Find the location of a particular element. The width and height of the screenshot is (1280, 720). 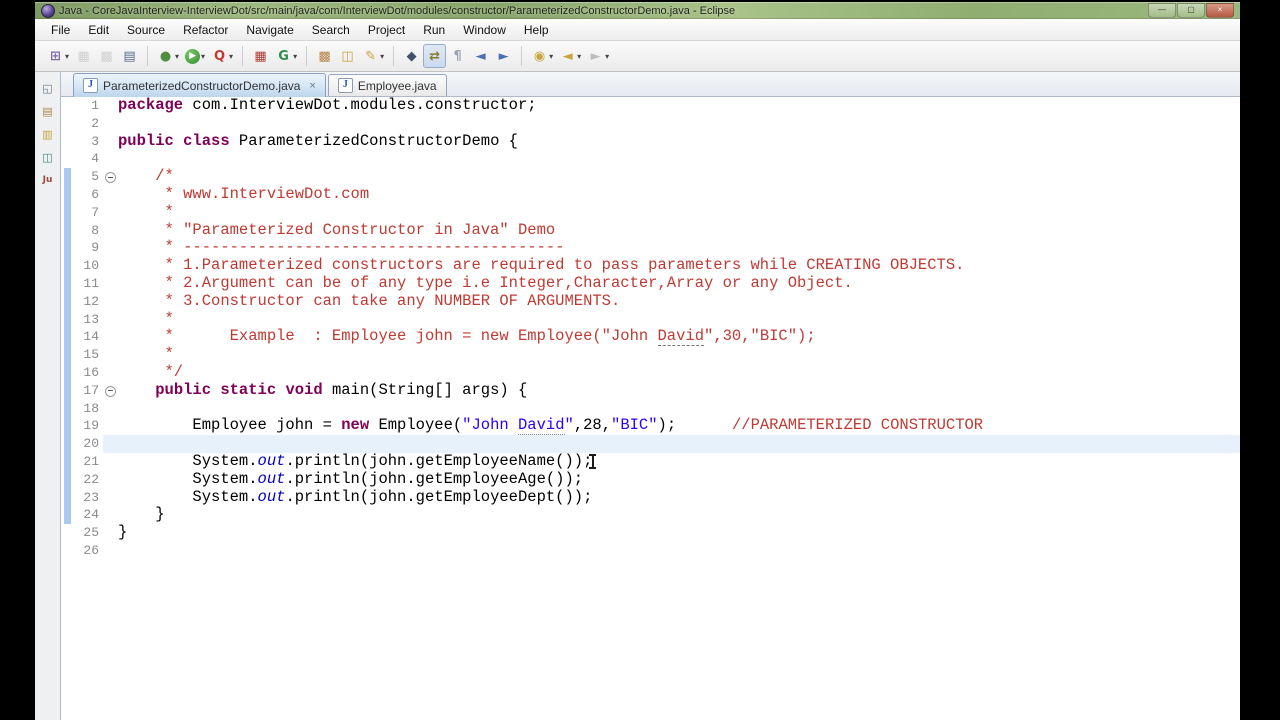

link-with-editor-button: ⇄ is located at coordinates (435, 56).